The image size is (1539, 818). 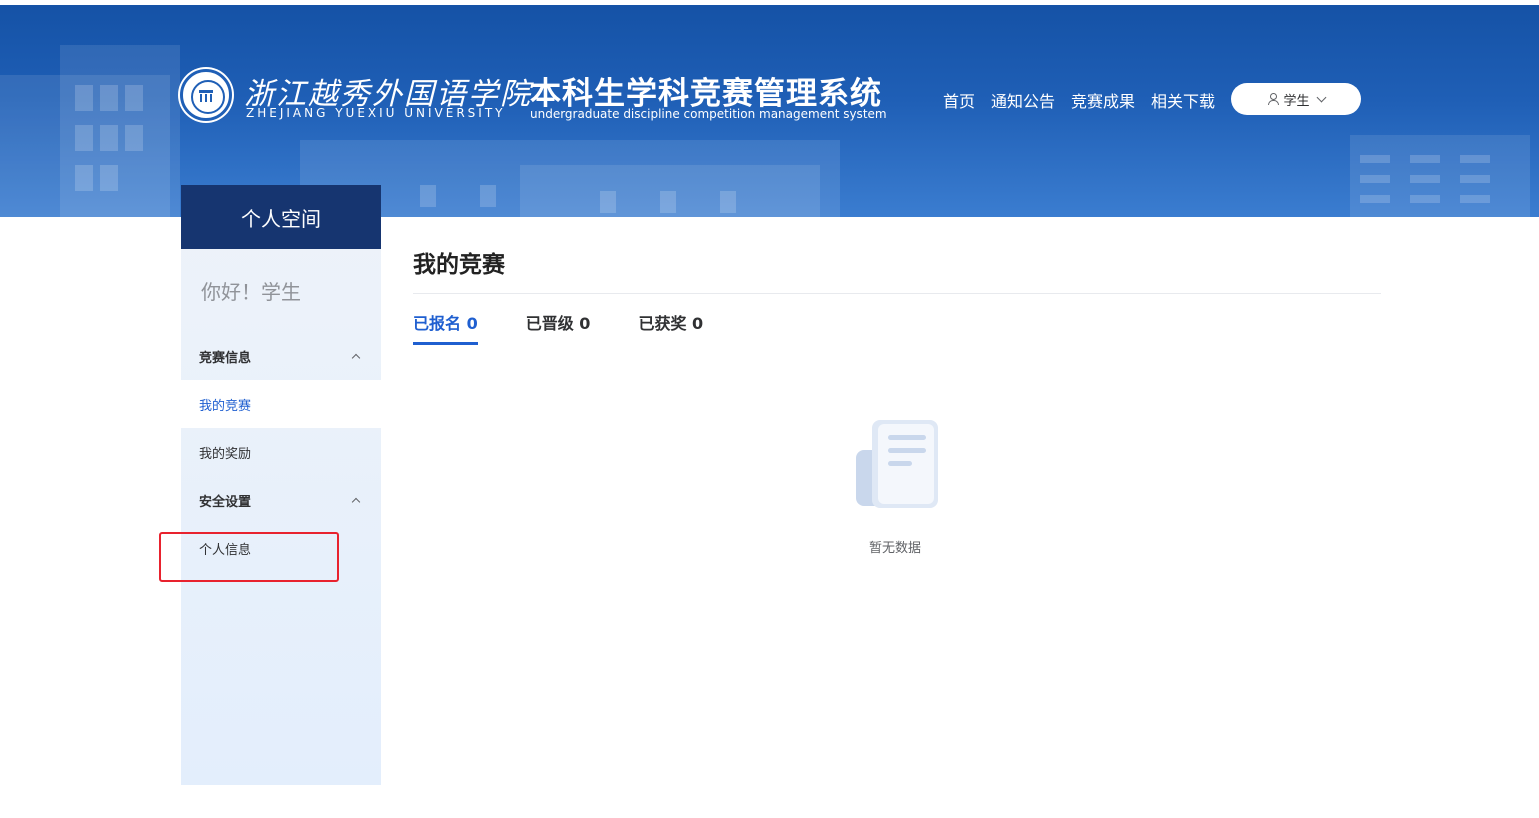 I want to click on sidebar-item-my-competitions: 我的竞赛, so click(x=281, y=404).